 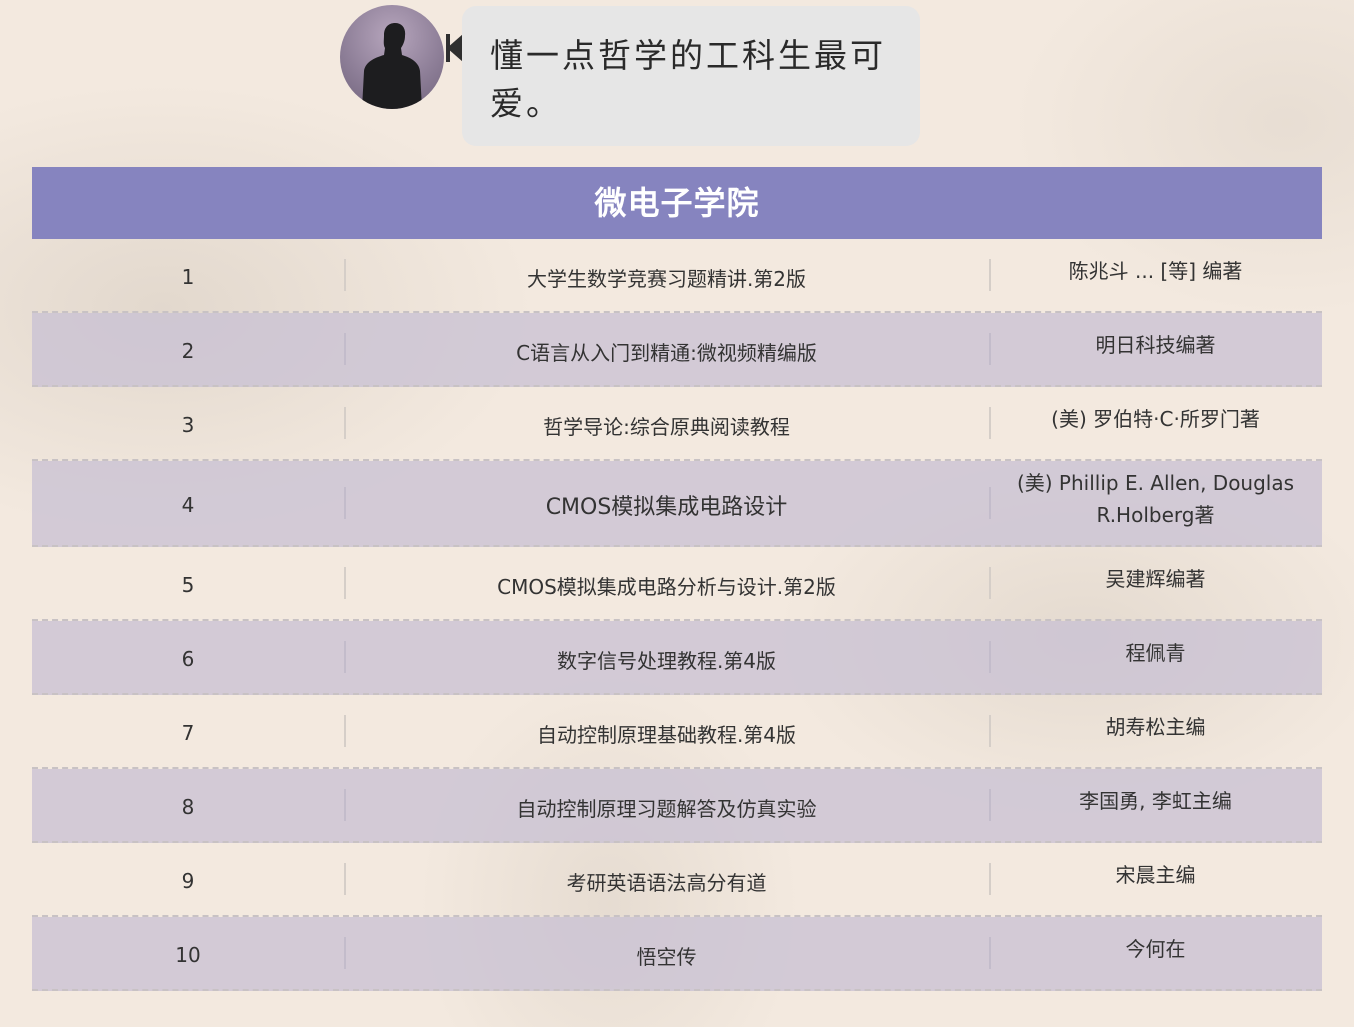 I want to click on table-row: 8 自动控制原理习题解答及仿真实验 李国勇, 李虹主编, so click(x=677, y=806).